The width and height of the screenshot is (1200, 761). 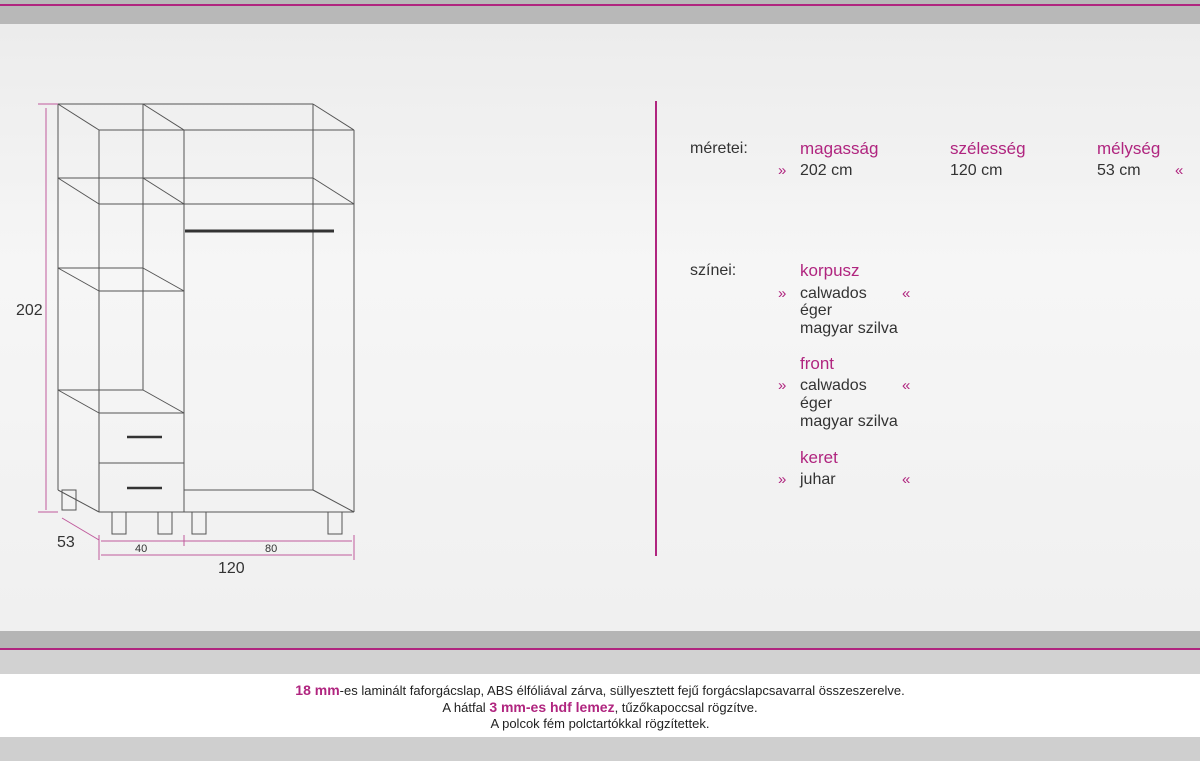 I want to click on accent-divider, so click(x=656, y=328).